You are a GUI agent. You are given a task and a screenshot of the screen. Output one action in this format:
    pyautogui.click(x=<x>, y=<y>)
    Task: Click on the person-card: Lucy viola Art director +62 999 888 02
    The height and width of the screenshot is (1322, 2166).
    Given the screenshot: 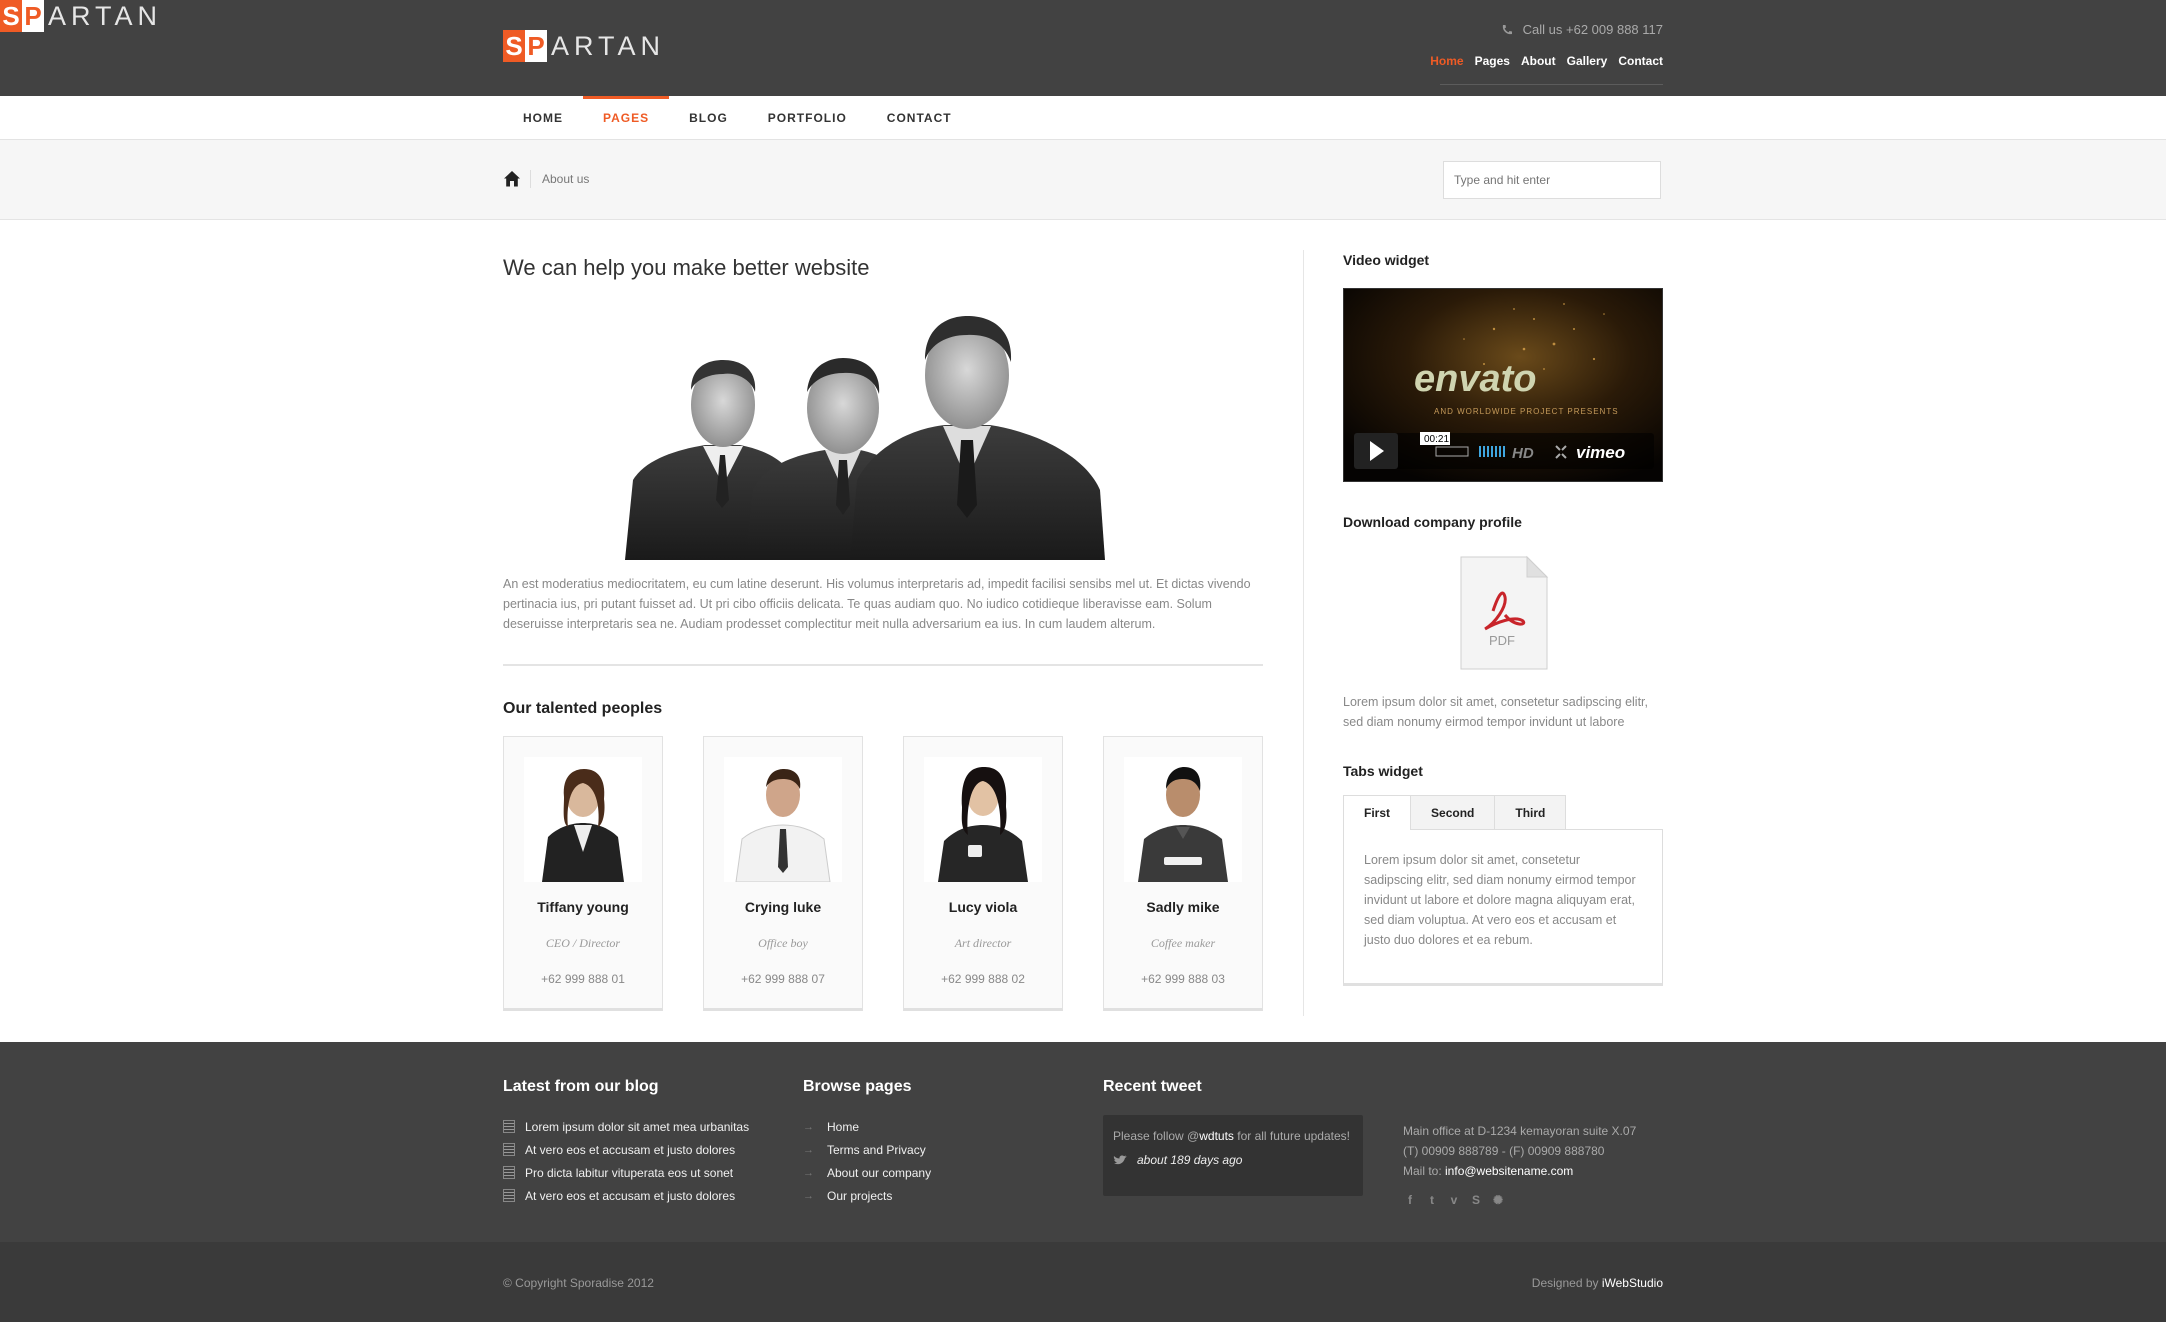 What is the action you would take?
    pyautogui.click(x=983, y=873)
    